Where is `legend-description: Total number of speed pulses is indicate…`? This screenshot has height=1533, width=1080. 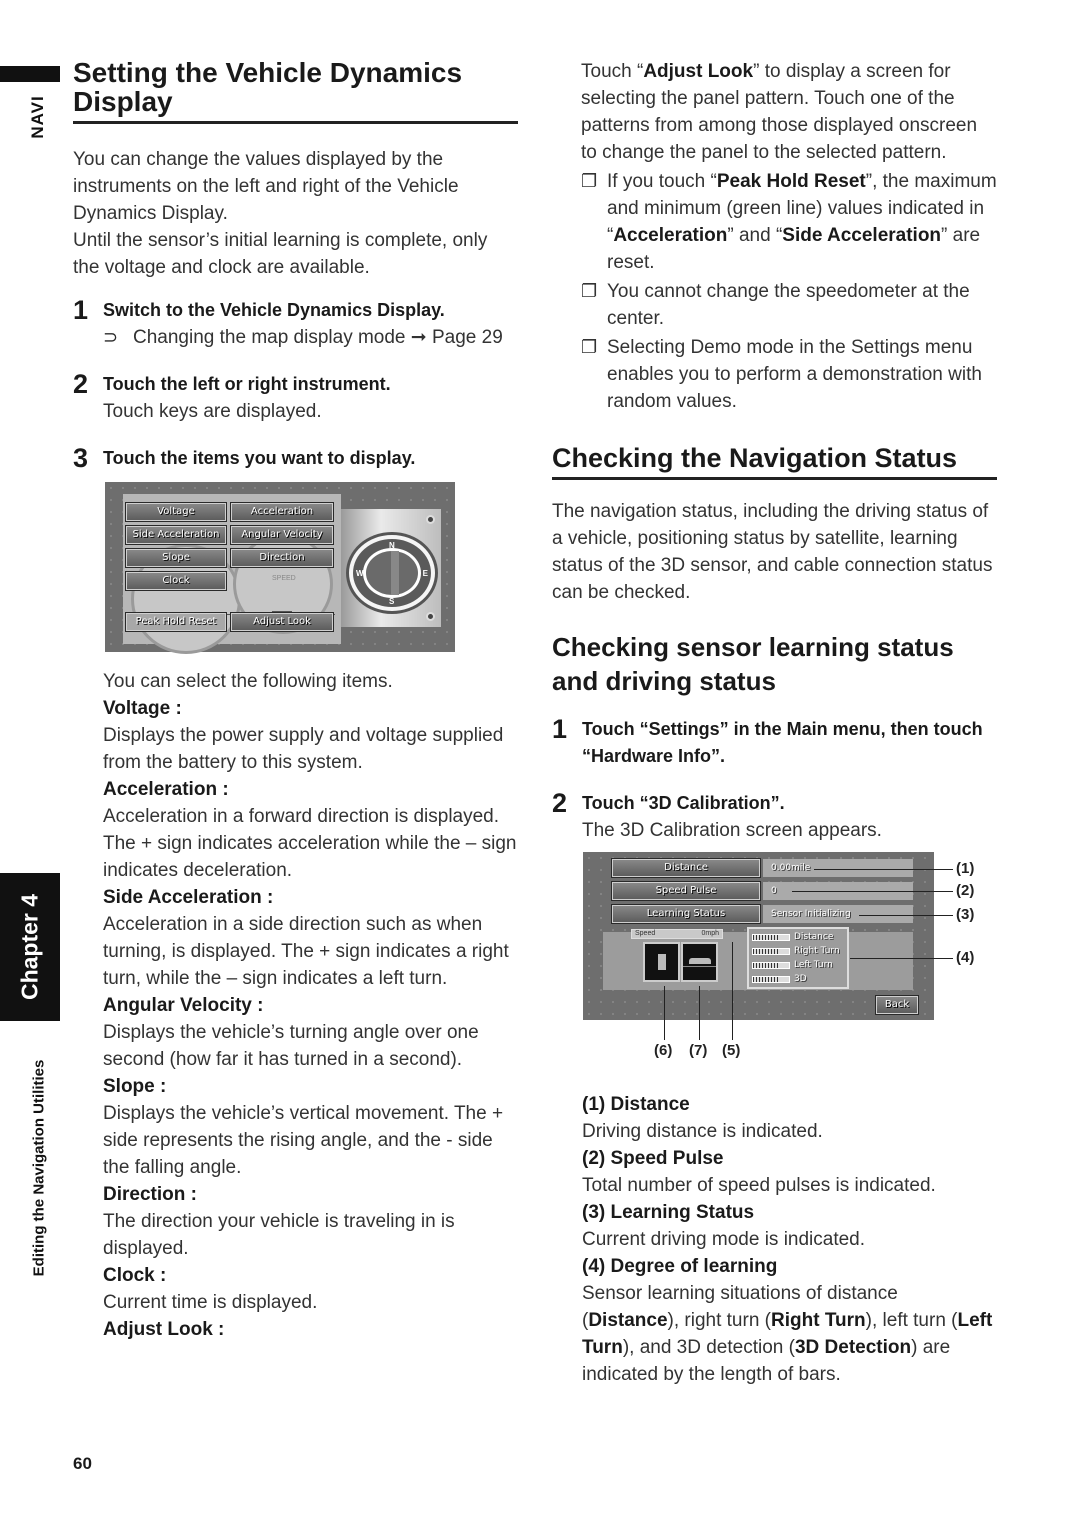 legend-description: Total number of speed pulses is indicate… is located at coordinates (759, 1185).